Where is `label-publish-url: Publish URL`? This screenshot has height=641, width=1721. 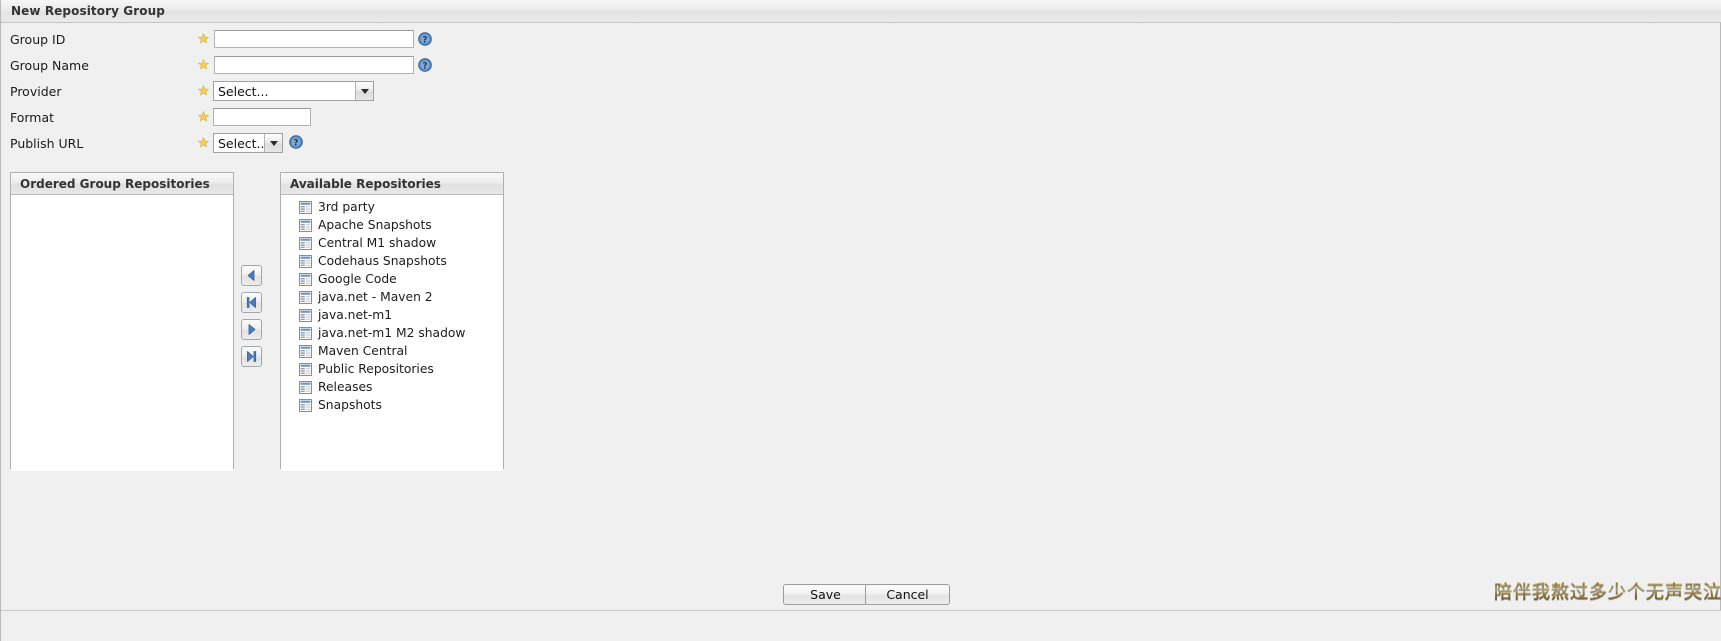
label-publish-url: Publish URL is located at coordinates (47, 143).